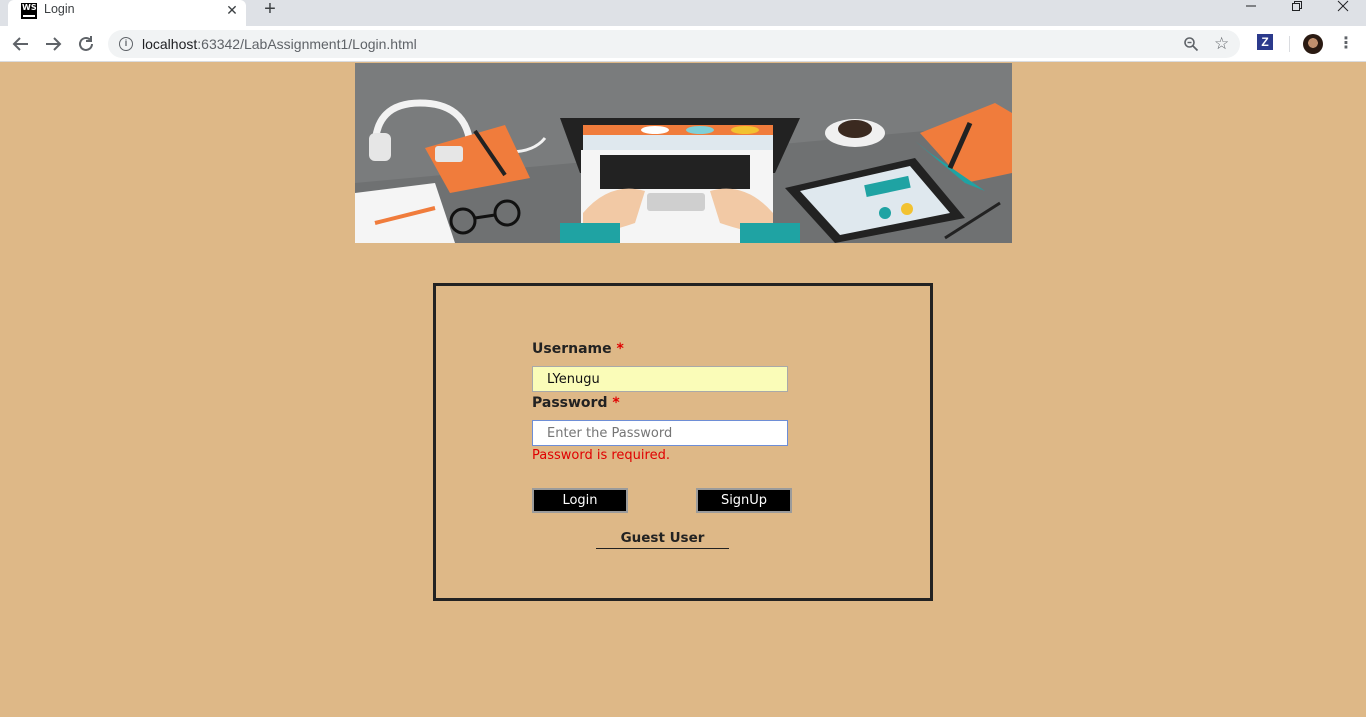 This screenshot has height=717, width=1366. I want to click on close-window-icon, so click(1343, 10).